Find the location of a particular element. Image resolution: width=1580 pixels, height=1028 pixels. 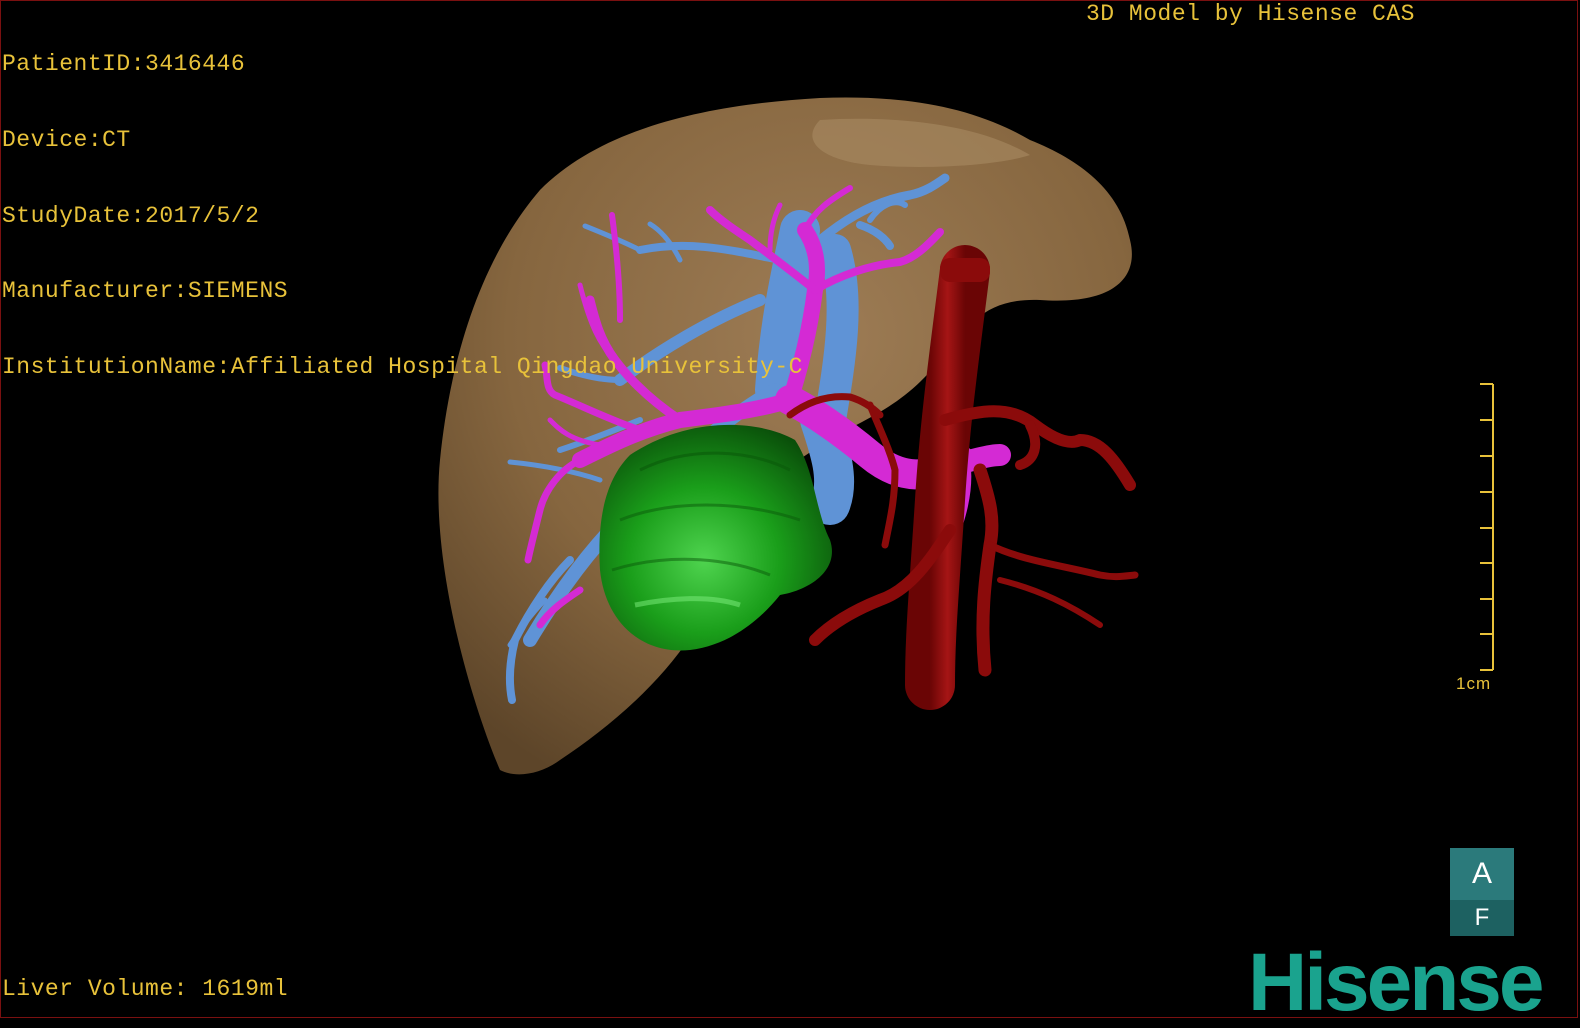

orientation-face-anterior: A is located at coordinates (1482, 874).